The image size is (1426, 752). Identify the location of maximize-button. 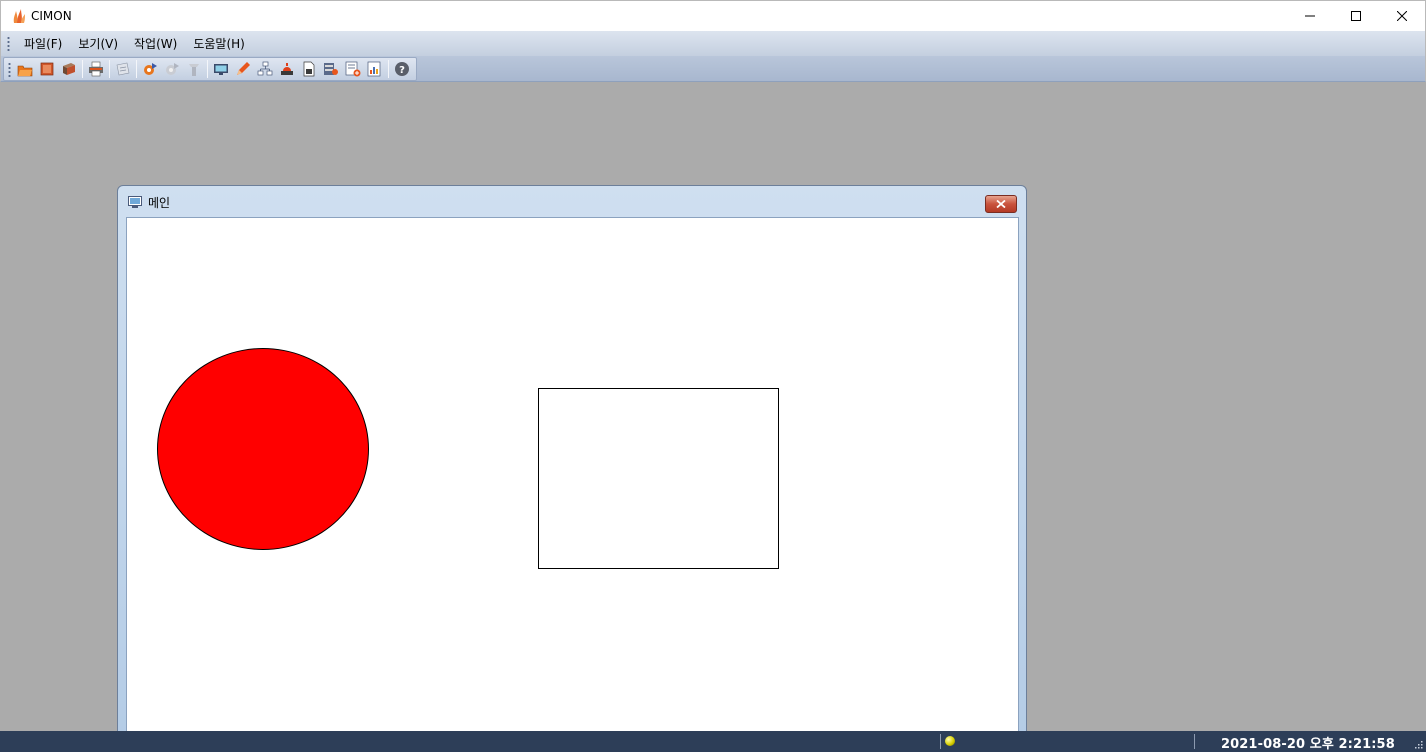
(1356, 16).